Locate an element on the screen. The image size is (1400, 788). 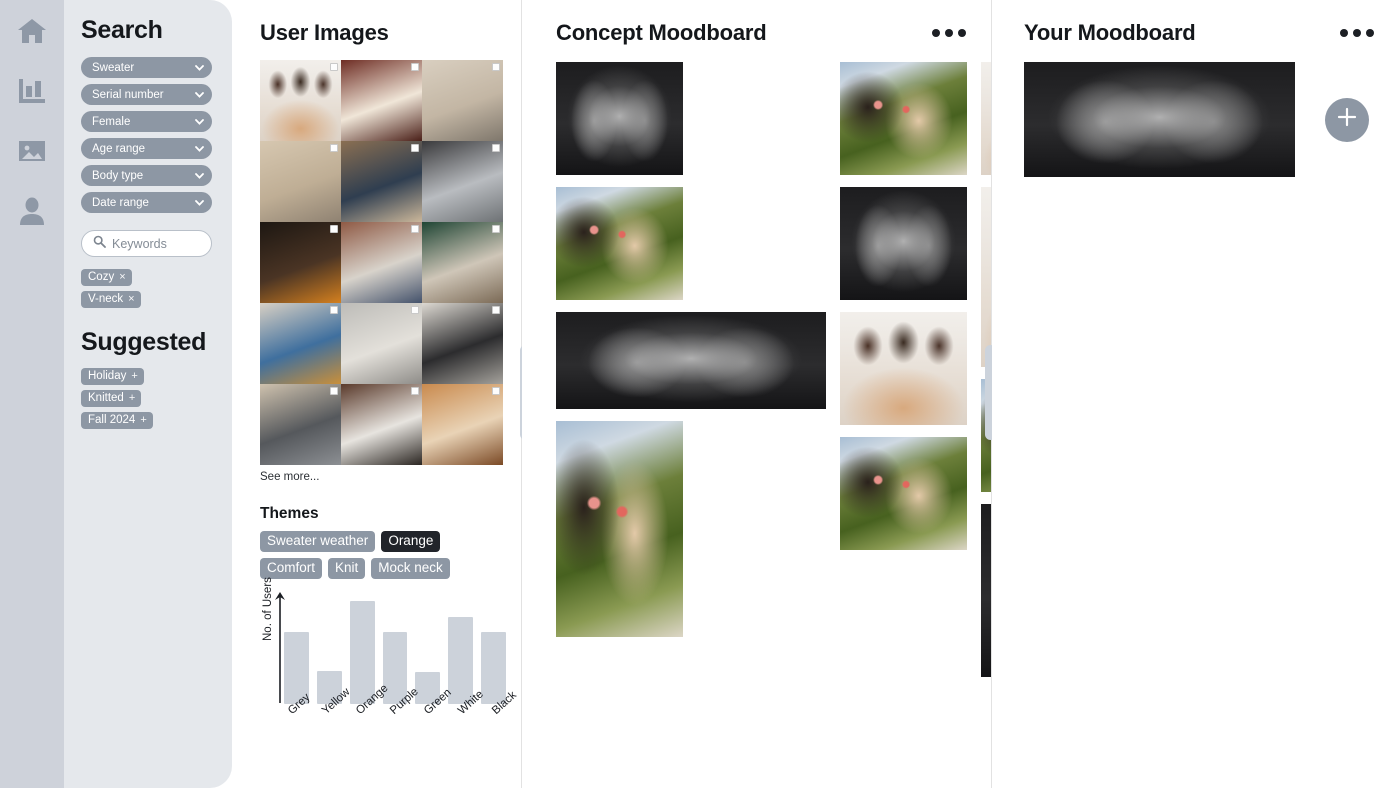
moodboard-column is located at coordinates (903, 369).